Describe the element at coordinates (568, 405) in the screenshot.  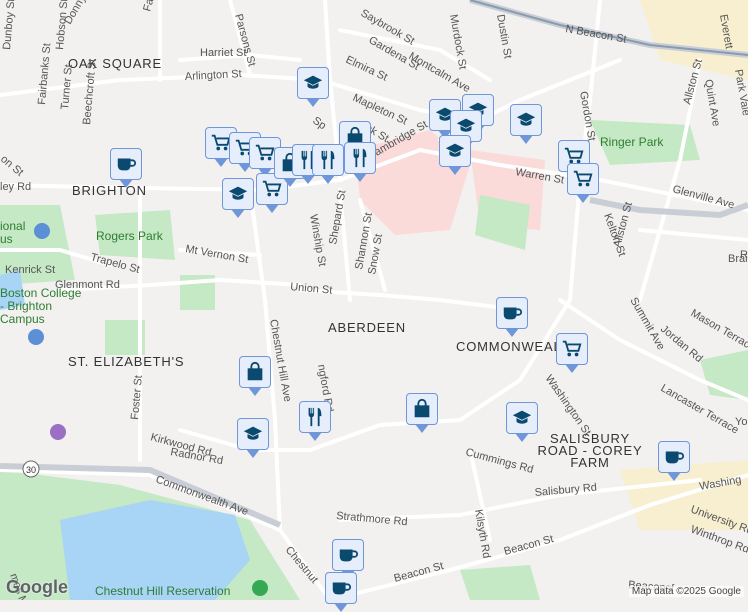
I see `street-label: Washington St` at that location.